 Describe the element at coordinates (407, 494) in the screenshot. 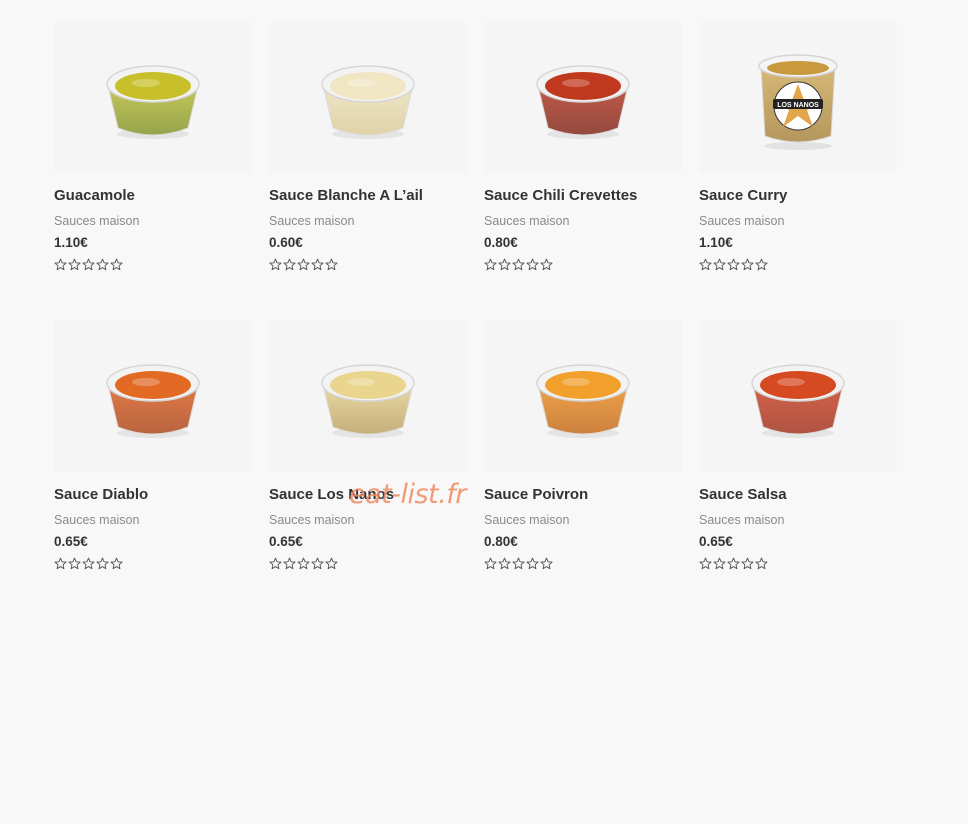

I see `watermark: eat-list.fr` at that location.